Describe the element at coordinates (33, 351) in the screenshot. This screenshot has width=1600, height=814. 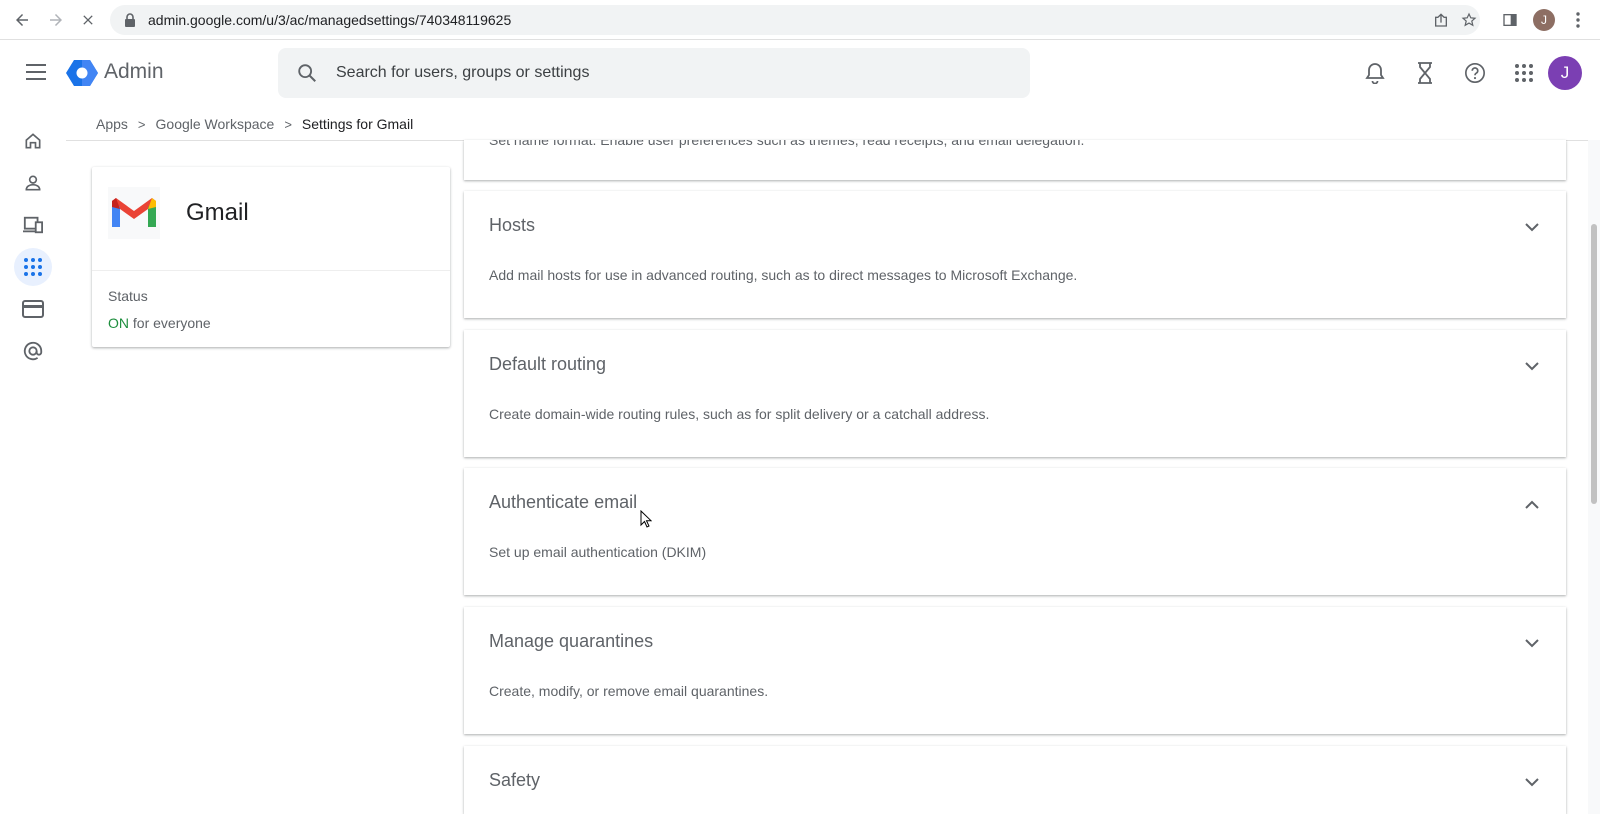
I see `nav-domains-icon` at that location.